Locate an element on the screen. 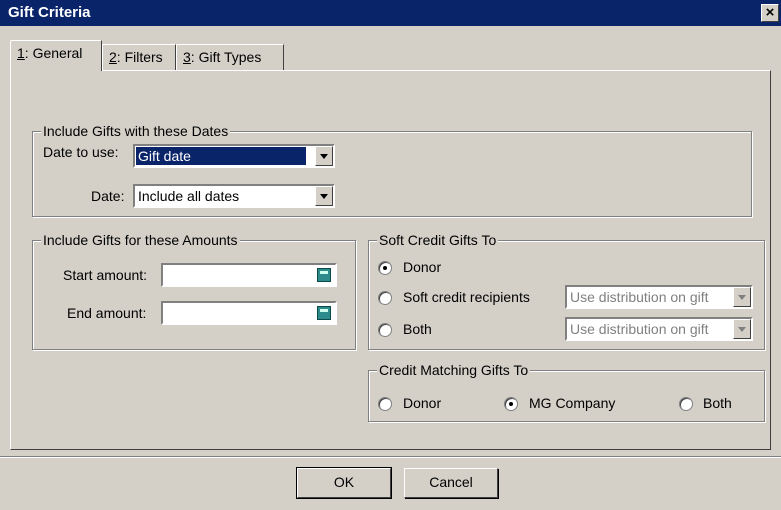 This screenshot has width=781, height=510. start-amount-field is located at coordinates (249, 275).